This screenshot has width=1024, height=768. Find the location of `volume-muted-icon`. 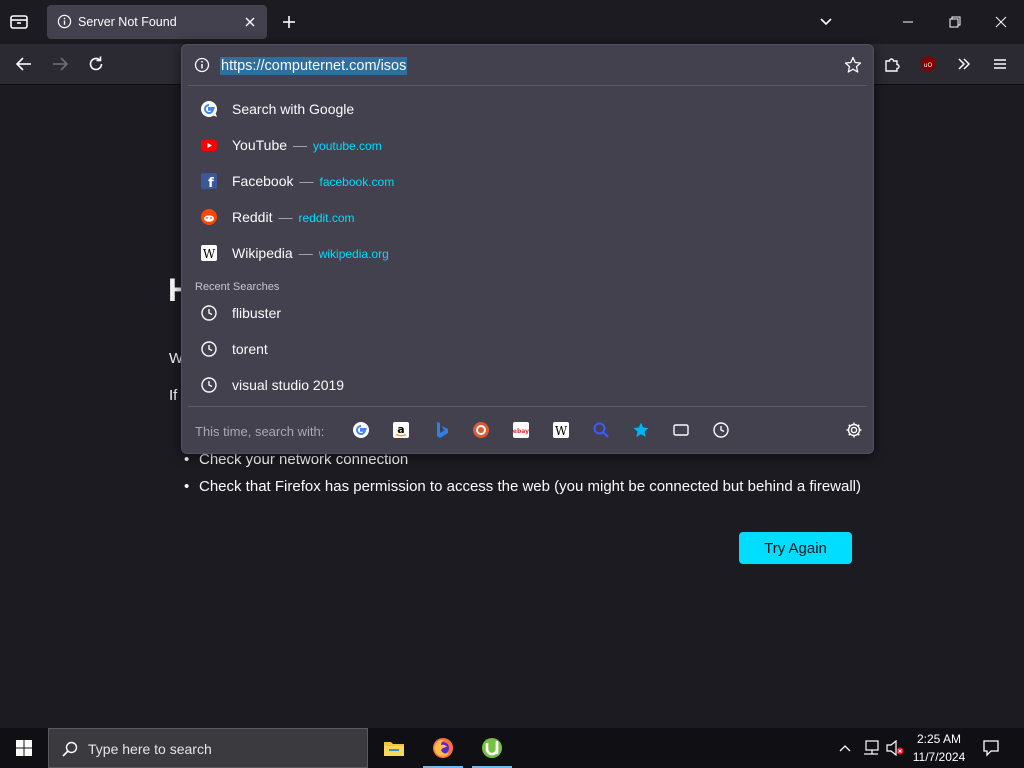

volume-muted-icon is located at coordinates (895, 748).